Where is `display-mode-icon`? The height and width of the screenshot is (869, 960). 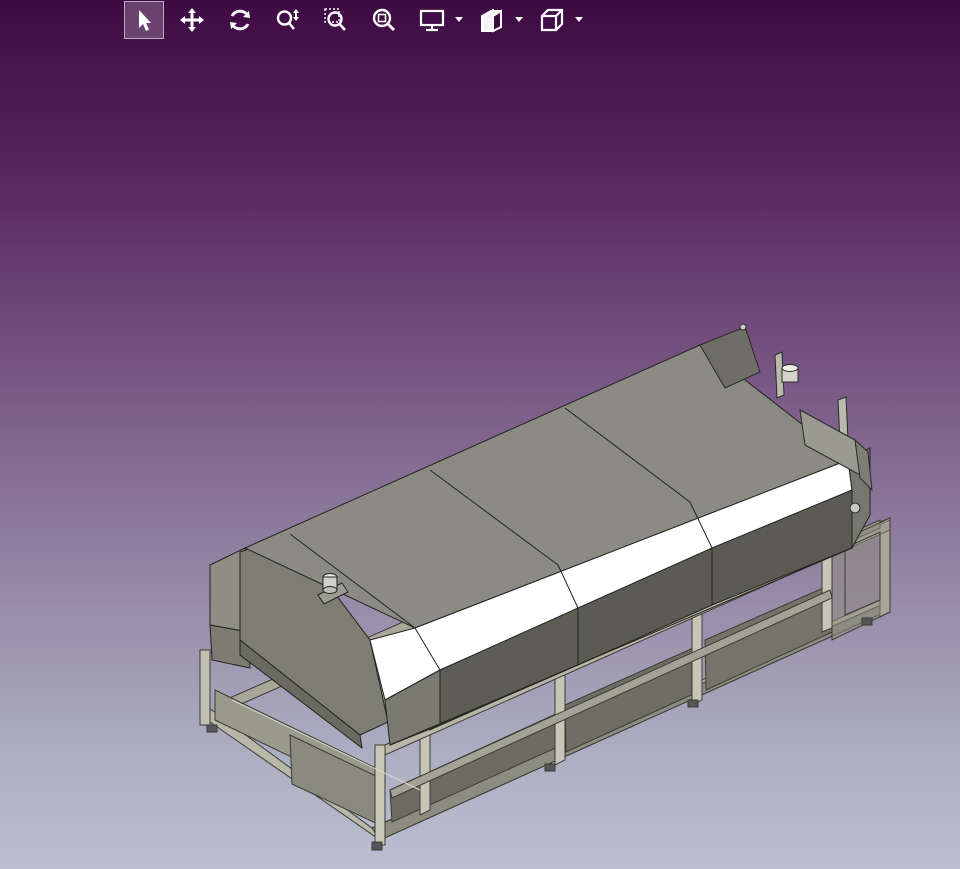 display-mode-icon is located at coordinates (432, 20).